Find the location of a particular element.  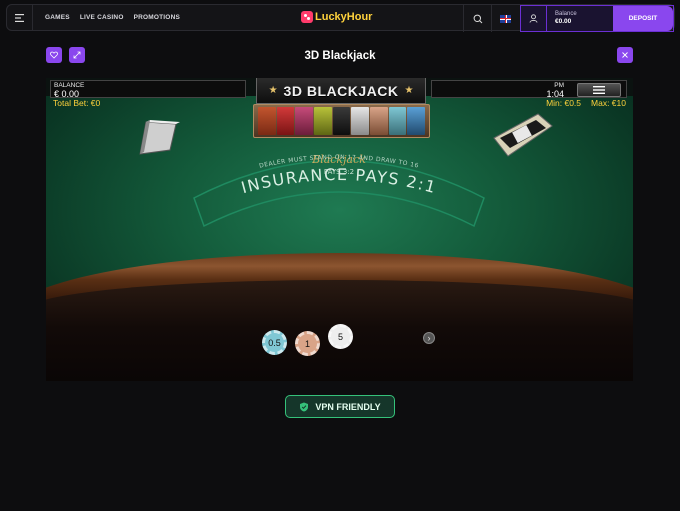

site-logo: LuckyHour is located at coordinates (336, 17).